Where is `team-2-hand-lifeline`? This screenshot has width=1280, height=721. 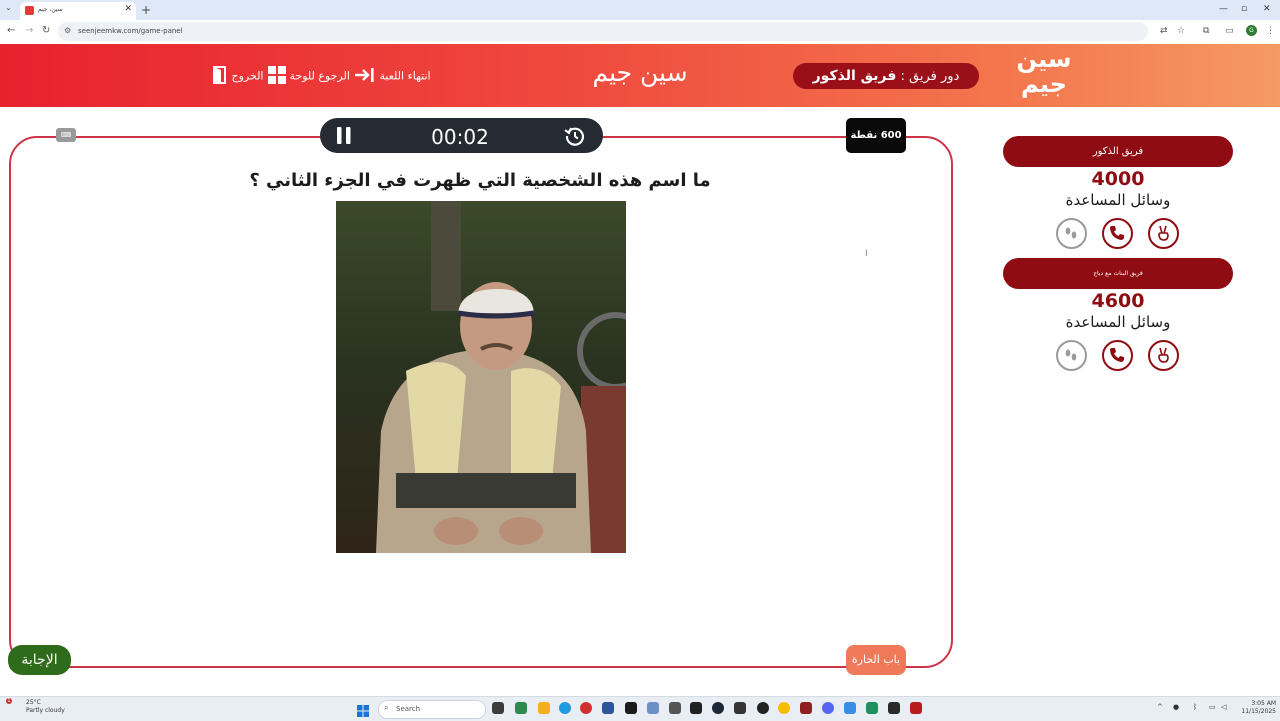 team-2-hand-lifeline is located at coordinates (1163, 355).